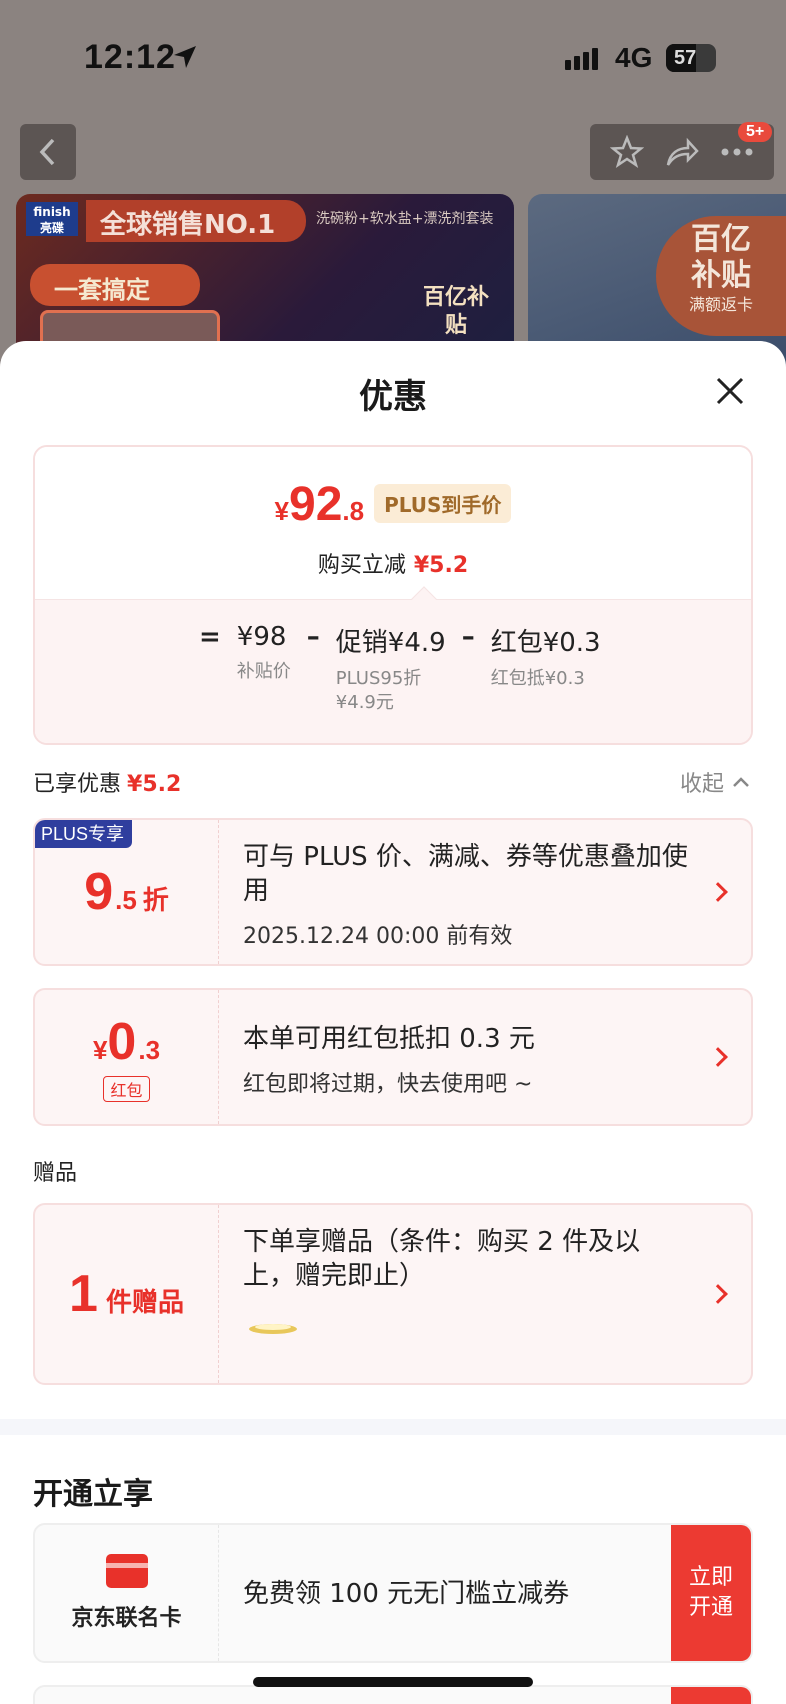  I want to click on battery-icon: 57, so click(691, 58).